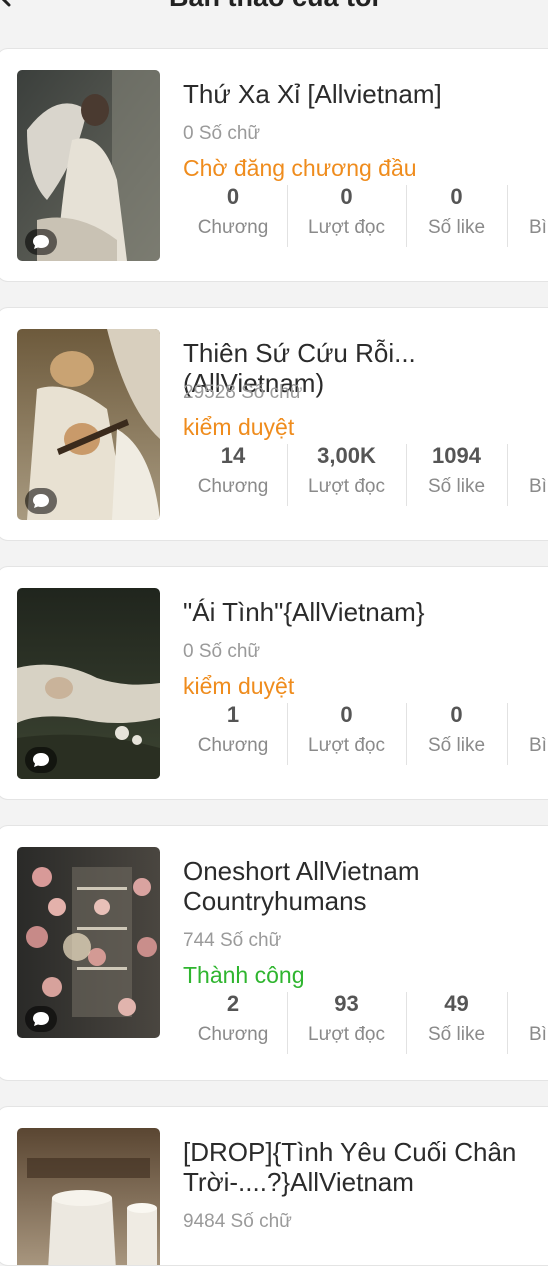  I want to click on book-title: "Ái Tình"{AllVietnam}, so click(365, 612).